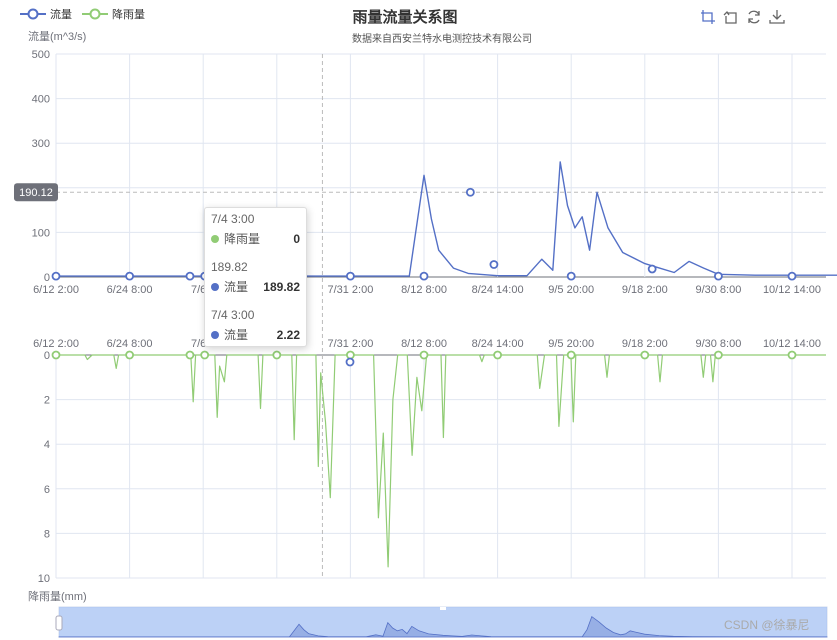 The height and width of the screenshot is (640, 837). Describe the element at coordinates (47, 278) in the screenshot. I see `top-y-tick-label: 0` at that location.